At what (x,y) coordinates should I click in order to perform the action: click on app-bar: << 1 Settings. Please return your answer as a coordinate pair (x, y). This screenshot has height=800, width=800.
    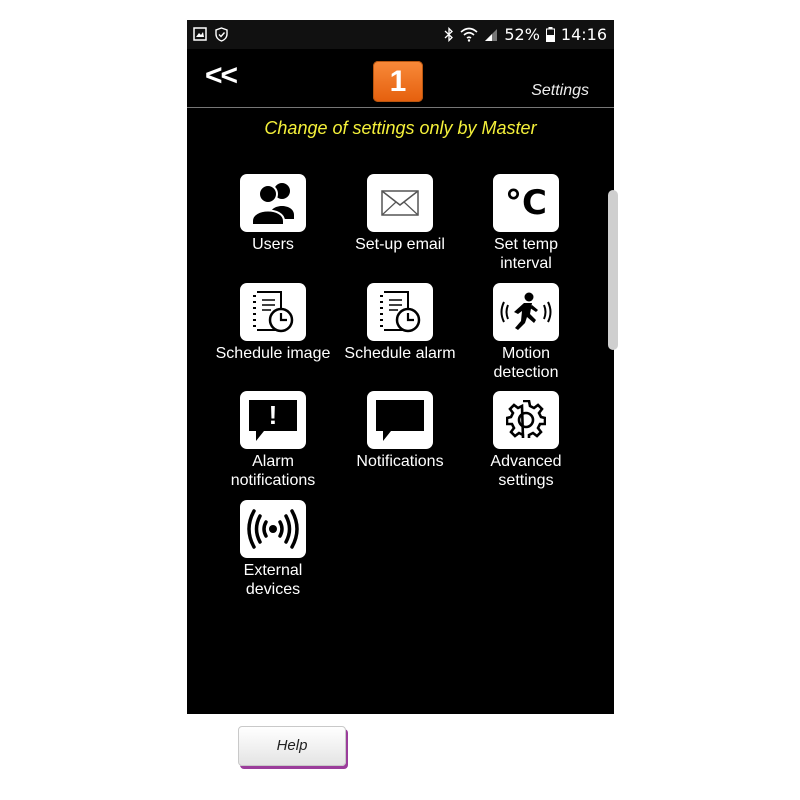
    Looking at the image, I should click on (400, 78).